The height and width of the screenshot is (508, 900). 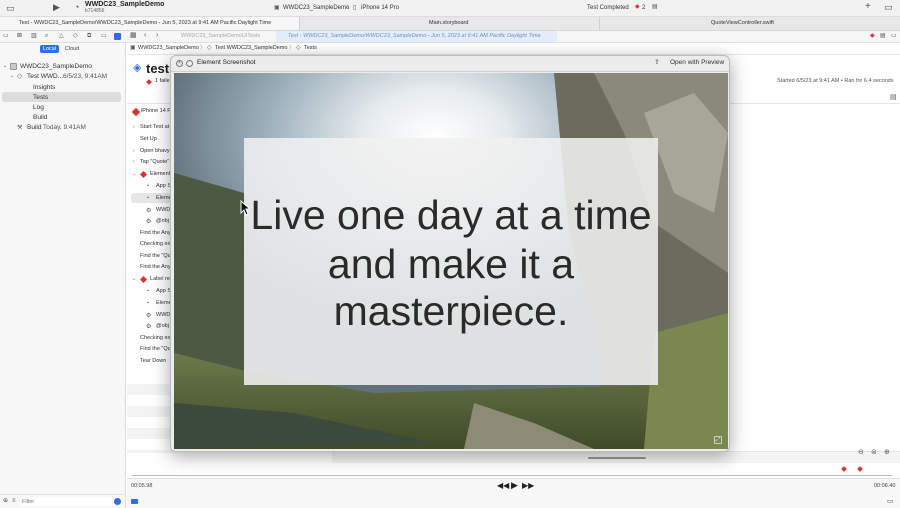 I want to click on tree-build: Build, so click(x=40, y=118).